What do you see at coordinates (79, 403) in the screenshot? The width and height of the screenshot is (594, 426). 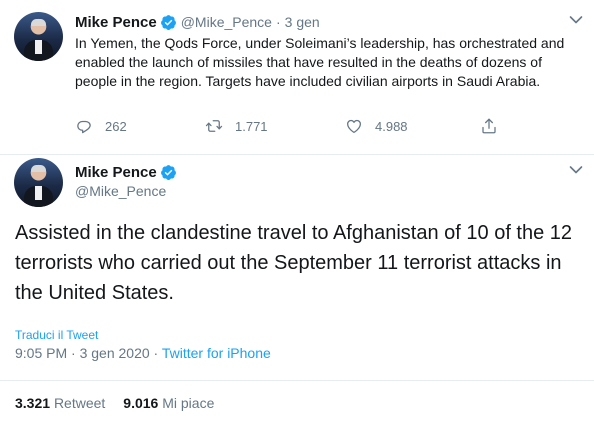 I see `retweet-stat-label: Retweet` at bounding box center [79, 403].